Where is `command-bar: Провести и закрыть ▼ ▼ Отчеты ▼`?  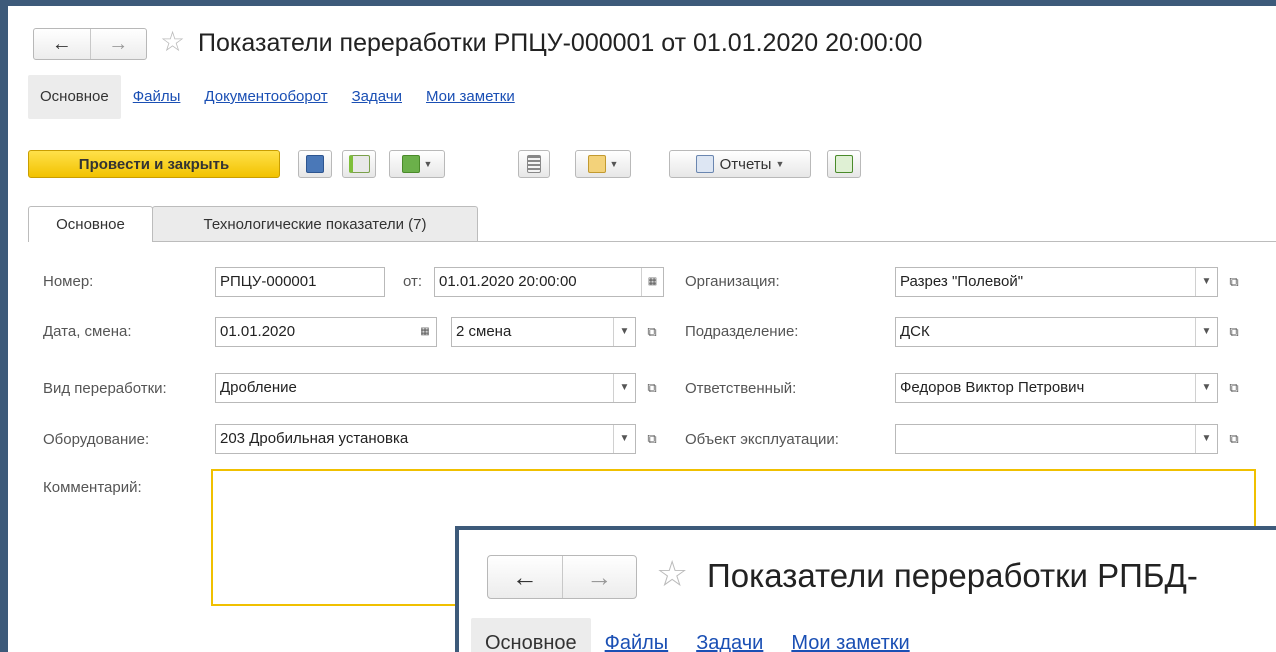 command-bar: Провести и закрыть ▼ ▼ Отчеты ▼ is located at coordinates (652, 164).